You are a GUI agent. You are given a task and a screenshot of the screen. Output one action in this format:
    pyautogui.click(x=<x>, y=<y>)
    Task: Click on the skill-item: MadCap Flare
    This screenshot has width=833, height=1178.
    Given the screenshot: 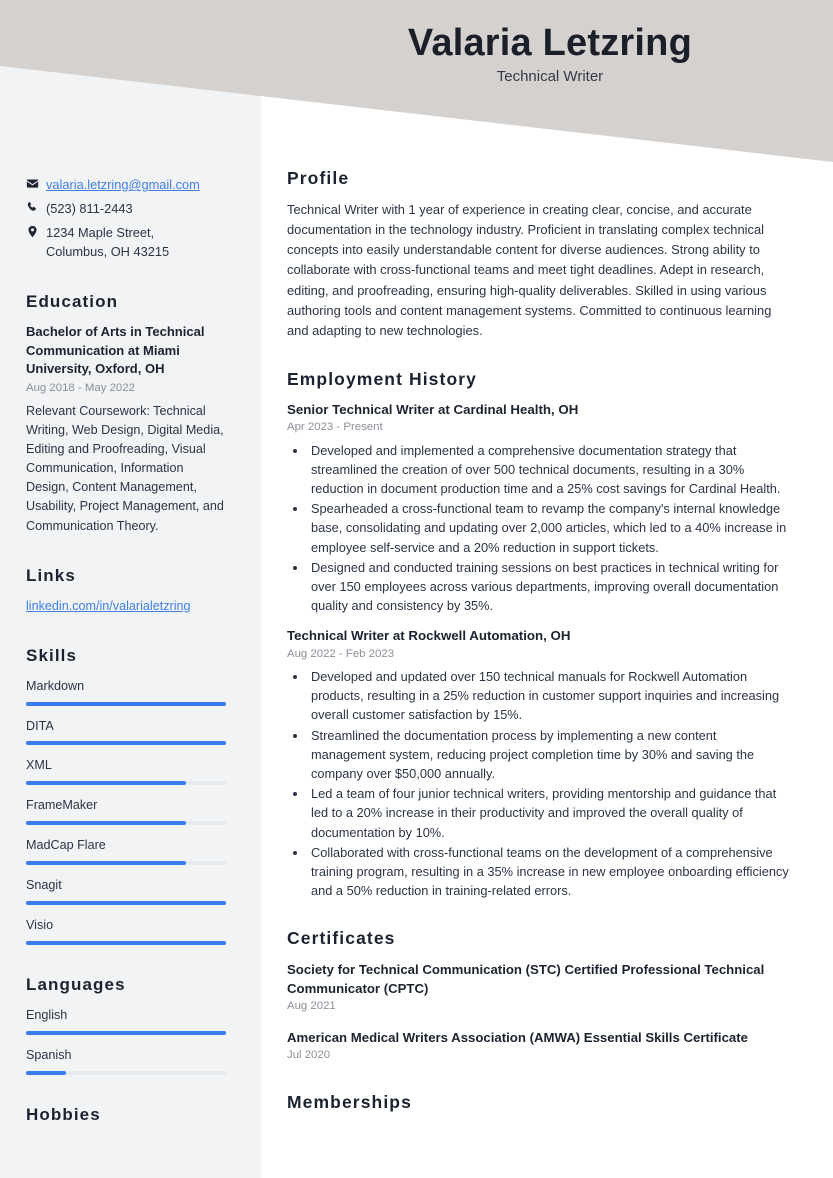 What is the action you would take?
    pyautogui.click(x=126, y=851)
    